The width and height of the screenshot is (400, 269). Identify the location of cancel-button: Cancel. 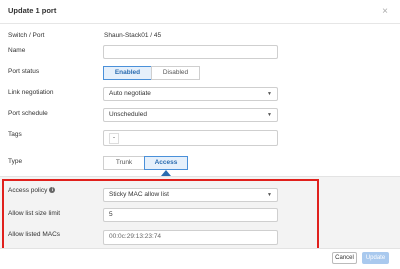
(344, 258).